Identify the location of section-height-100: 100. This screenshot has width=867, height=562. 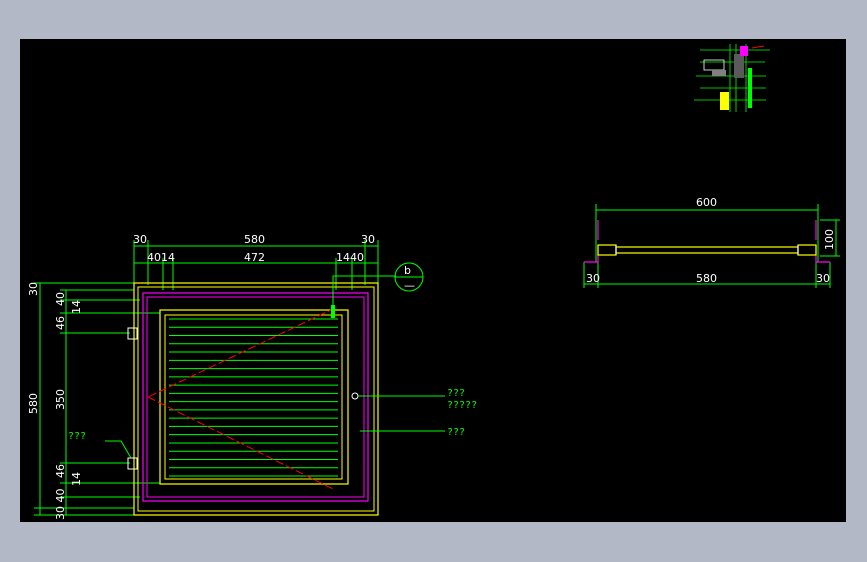
(829, 239).